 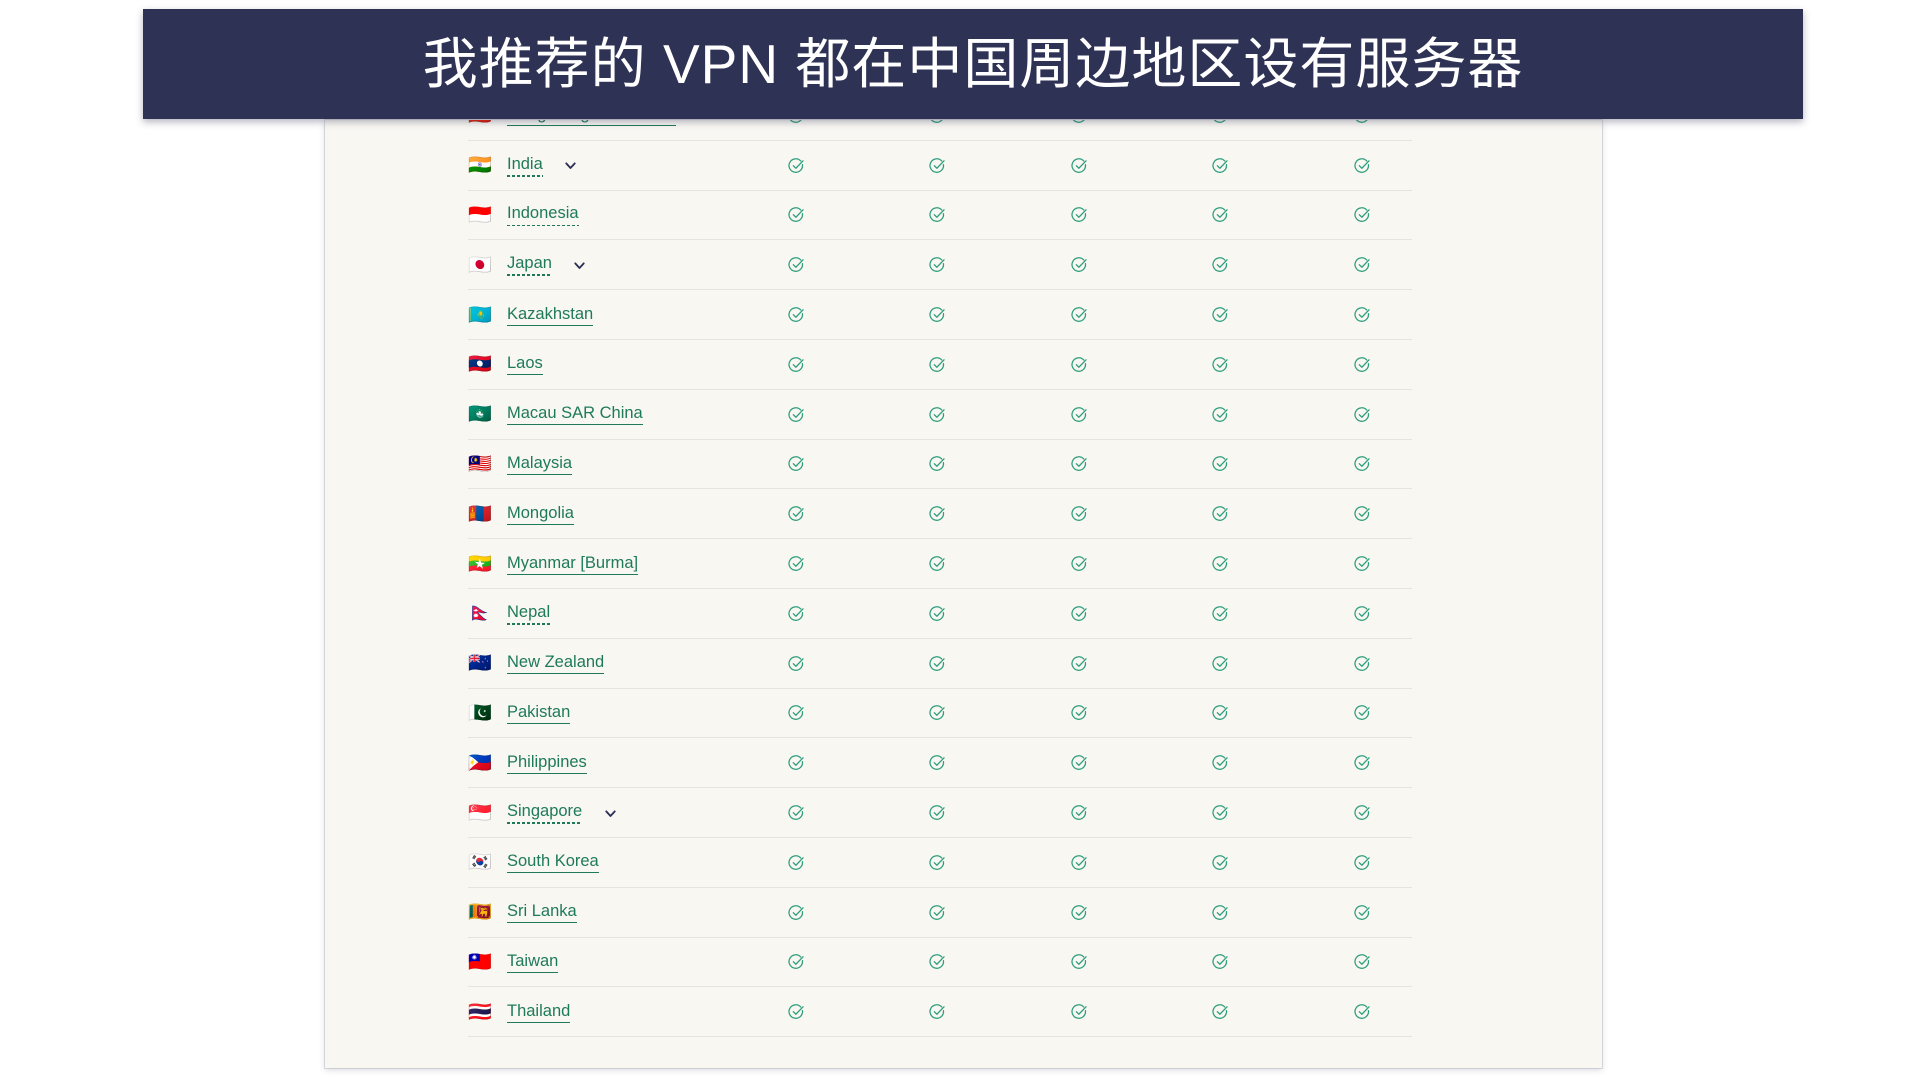 What do you see at coordinates (963, 365) in the screenshot?
I see `table-row: 🇱🇦 Laos` at bounding box center [963, 365].